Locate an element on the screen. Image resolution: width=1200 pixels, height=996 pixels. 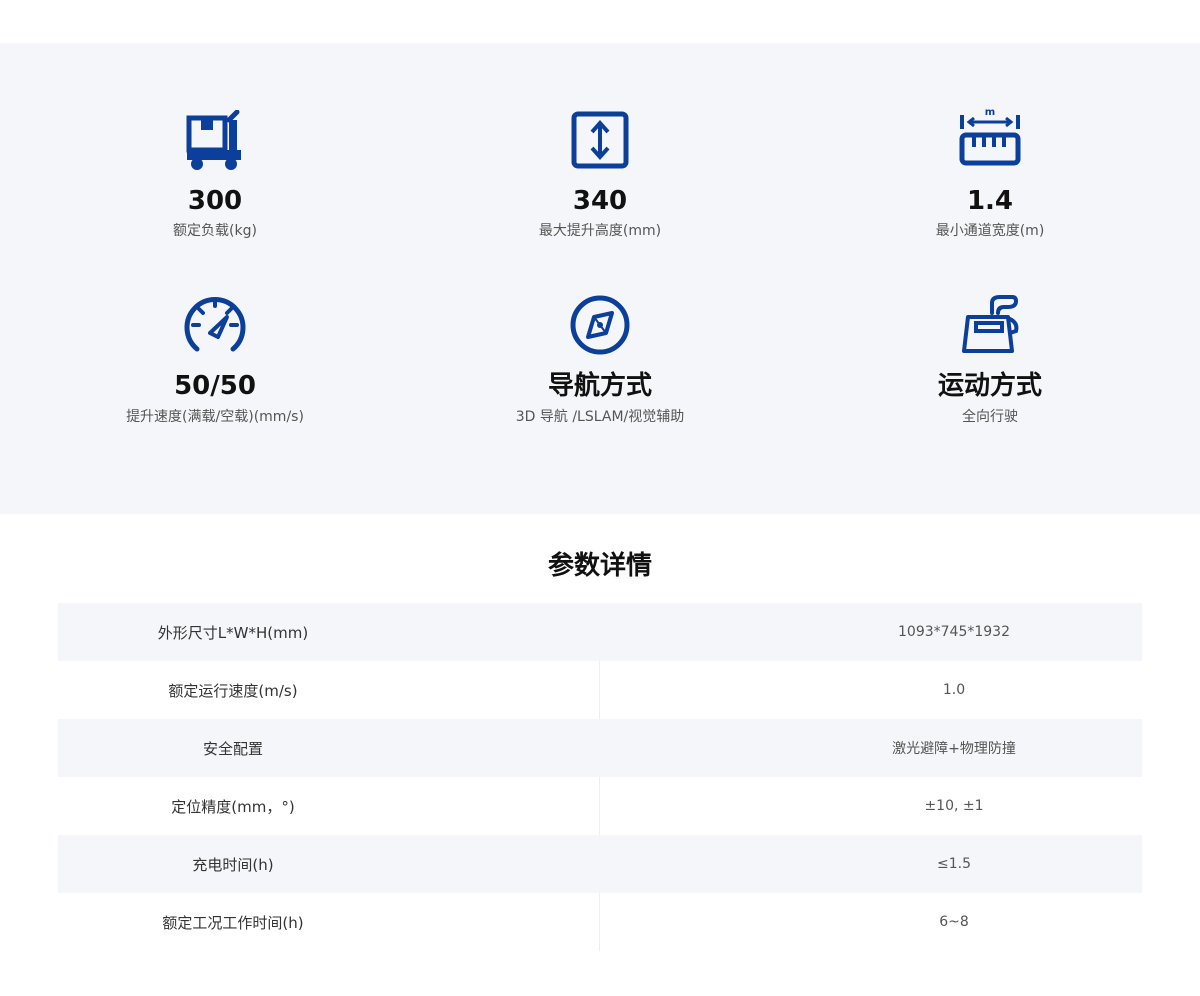
speedometer-icon is located at coordinates (215, 325).